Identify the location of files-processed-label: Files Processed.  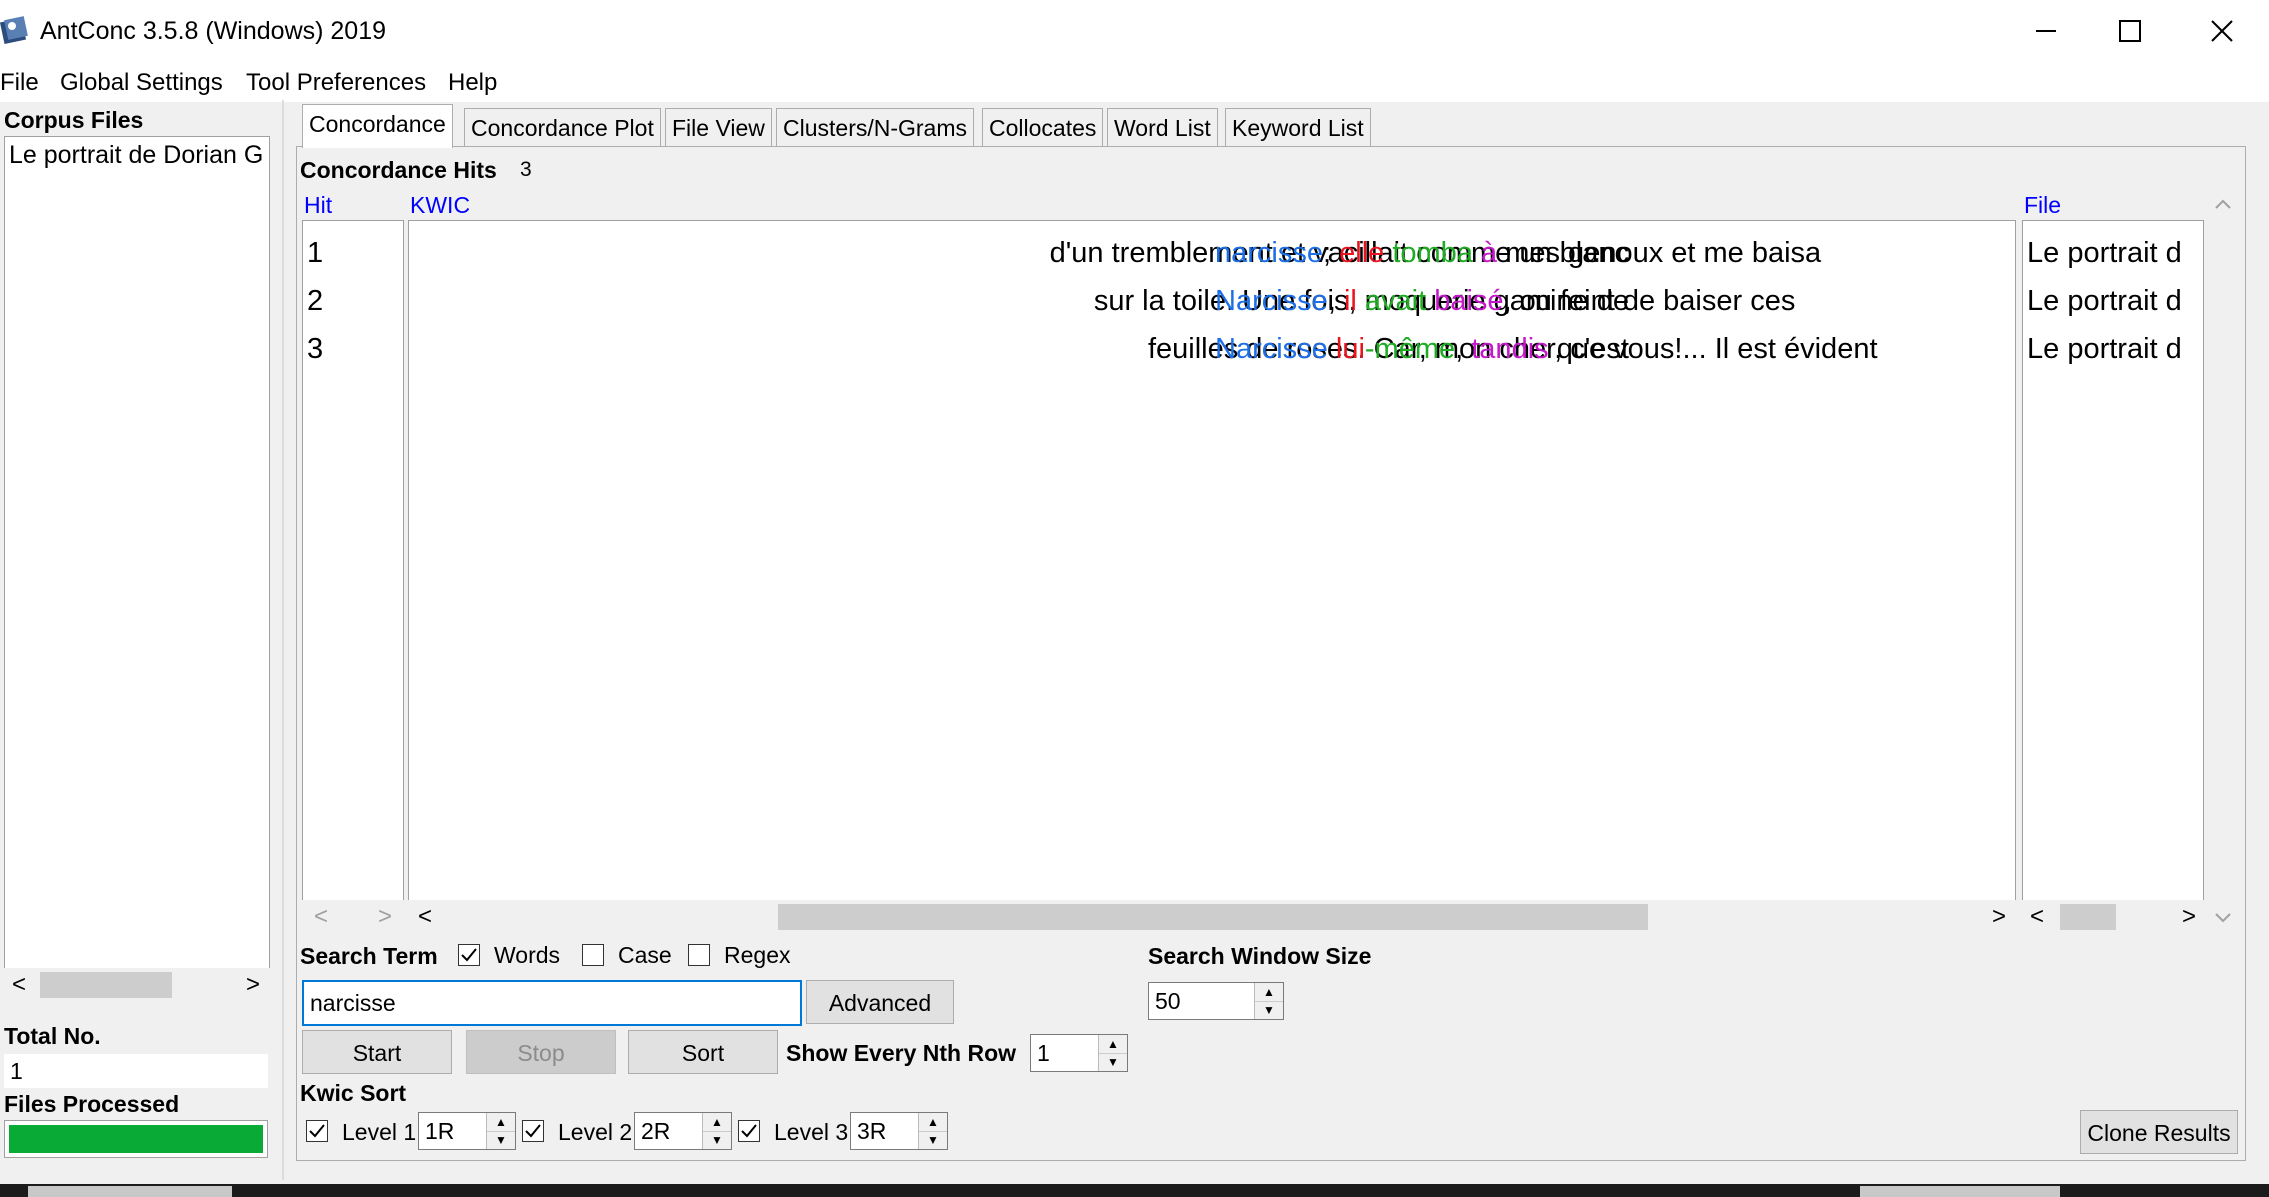
(92, 1104).